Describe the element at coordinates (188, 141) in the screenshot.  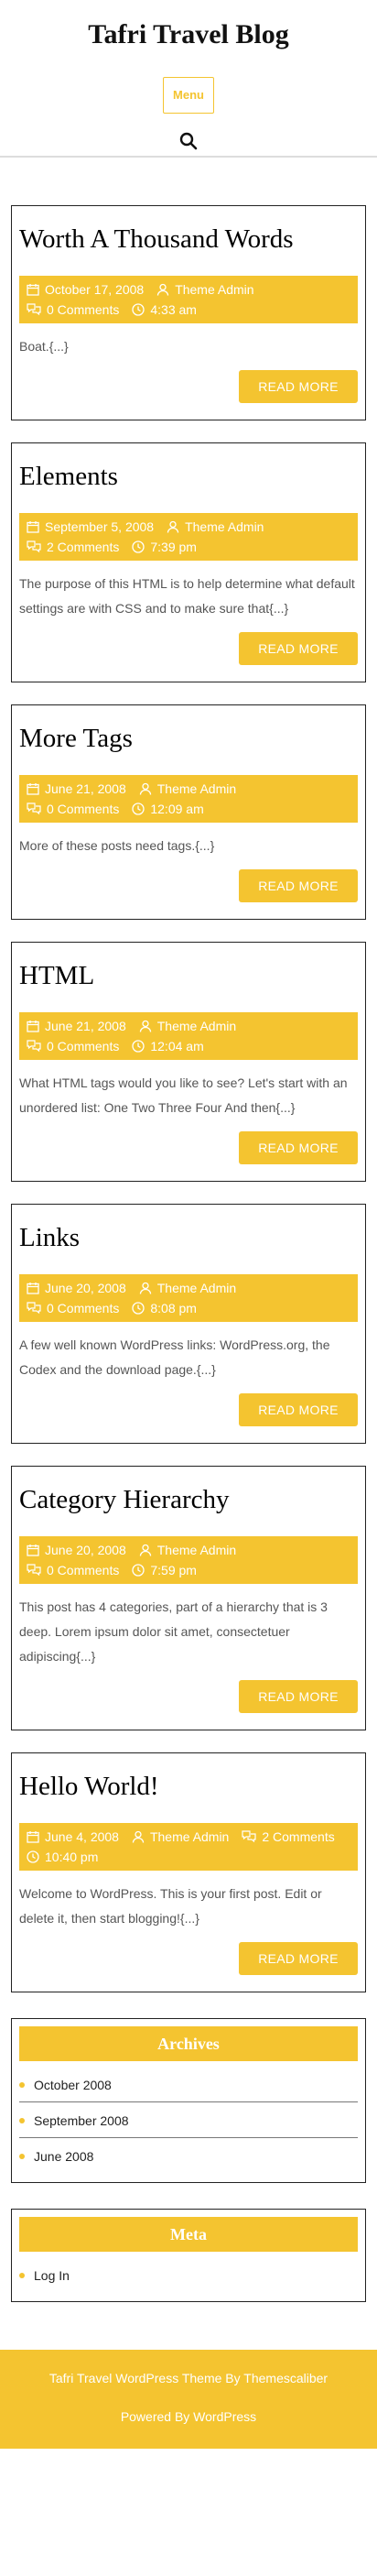
I see `search-icon` at that location.